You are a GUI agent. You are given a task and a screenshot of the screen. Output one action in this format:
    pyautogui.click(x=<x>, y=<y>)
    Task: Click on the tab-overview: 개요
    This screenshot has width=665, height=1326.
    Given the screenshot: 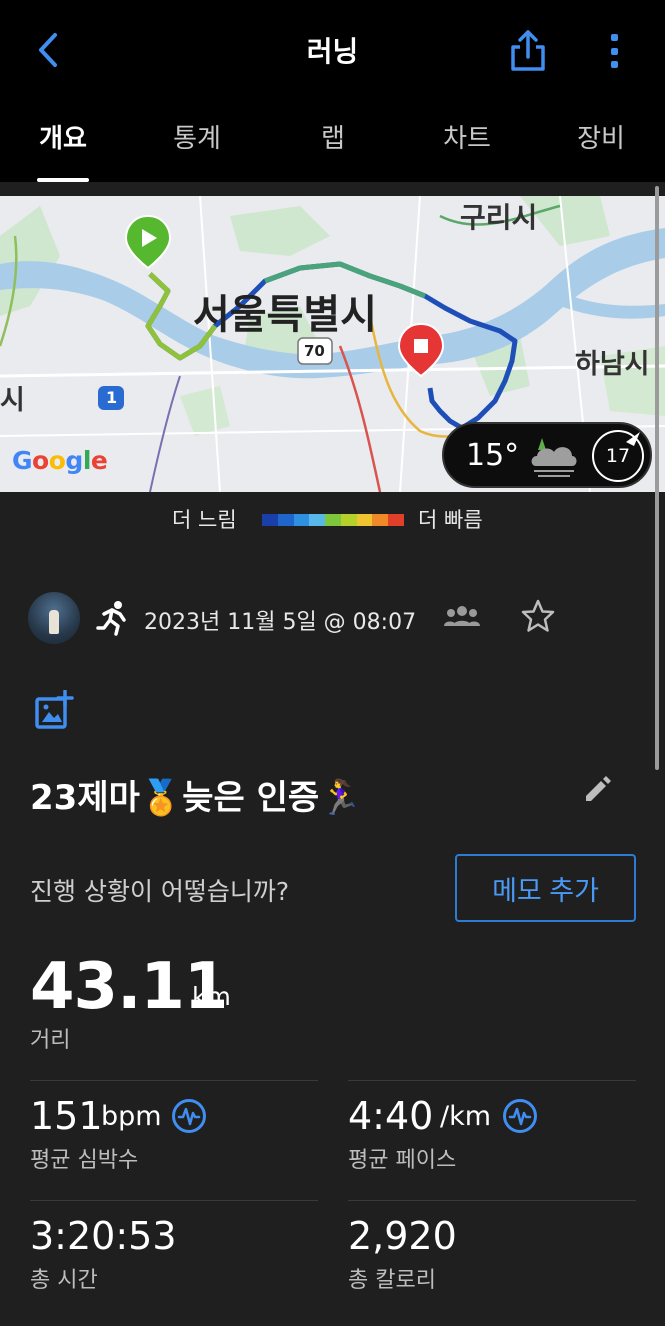 What is the action you would take?
    pyautogui.click(x=63, y=136)
    